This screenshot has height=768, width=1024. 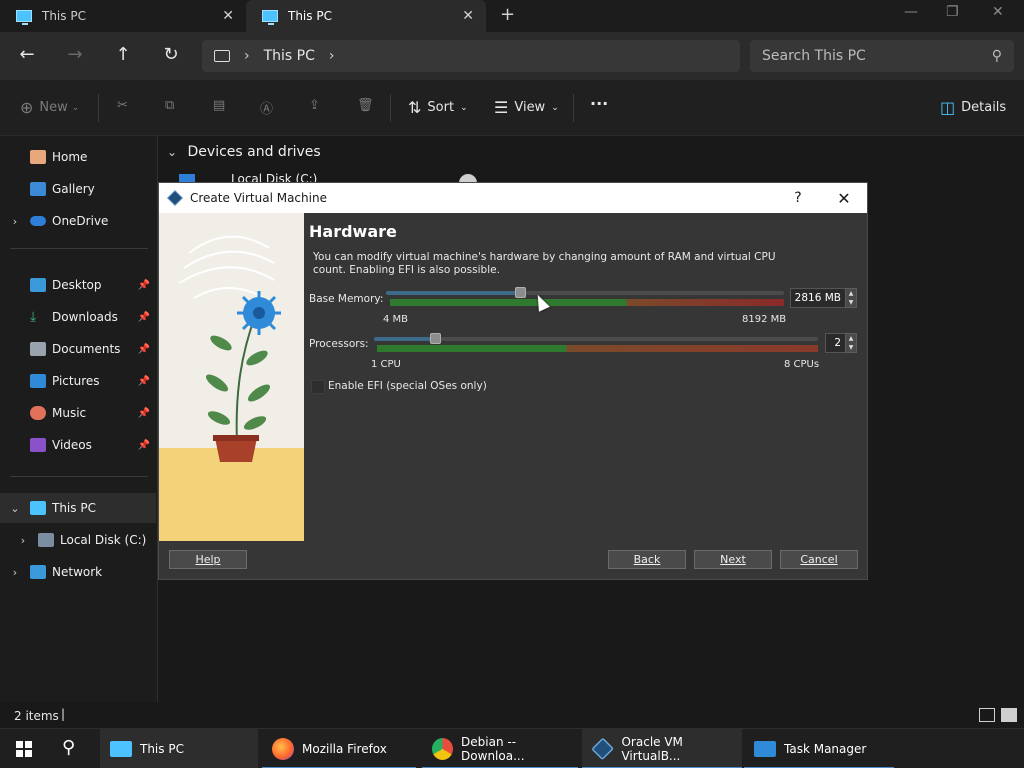 What do you see at coordinates (948, 107) in the screenshot?
I see `details-pane-icon: ◫` at bounding box center [948, 107].